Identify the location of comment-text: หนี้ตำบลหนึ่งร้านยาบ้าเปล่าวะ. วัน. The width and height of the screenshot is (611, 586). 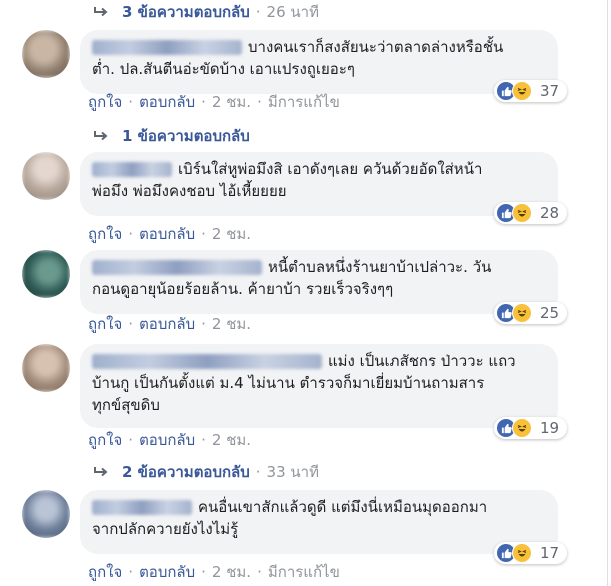
(380, 267).